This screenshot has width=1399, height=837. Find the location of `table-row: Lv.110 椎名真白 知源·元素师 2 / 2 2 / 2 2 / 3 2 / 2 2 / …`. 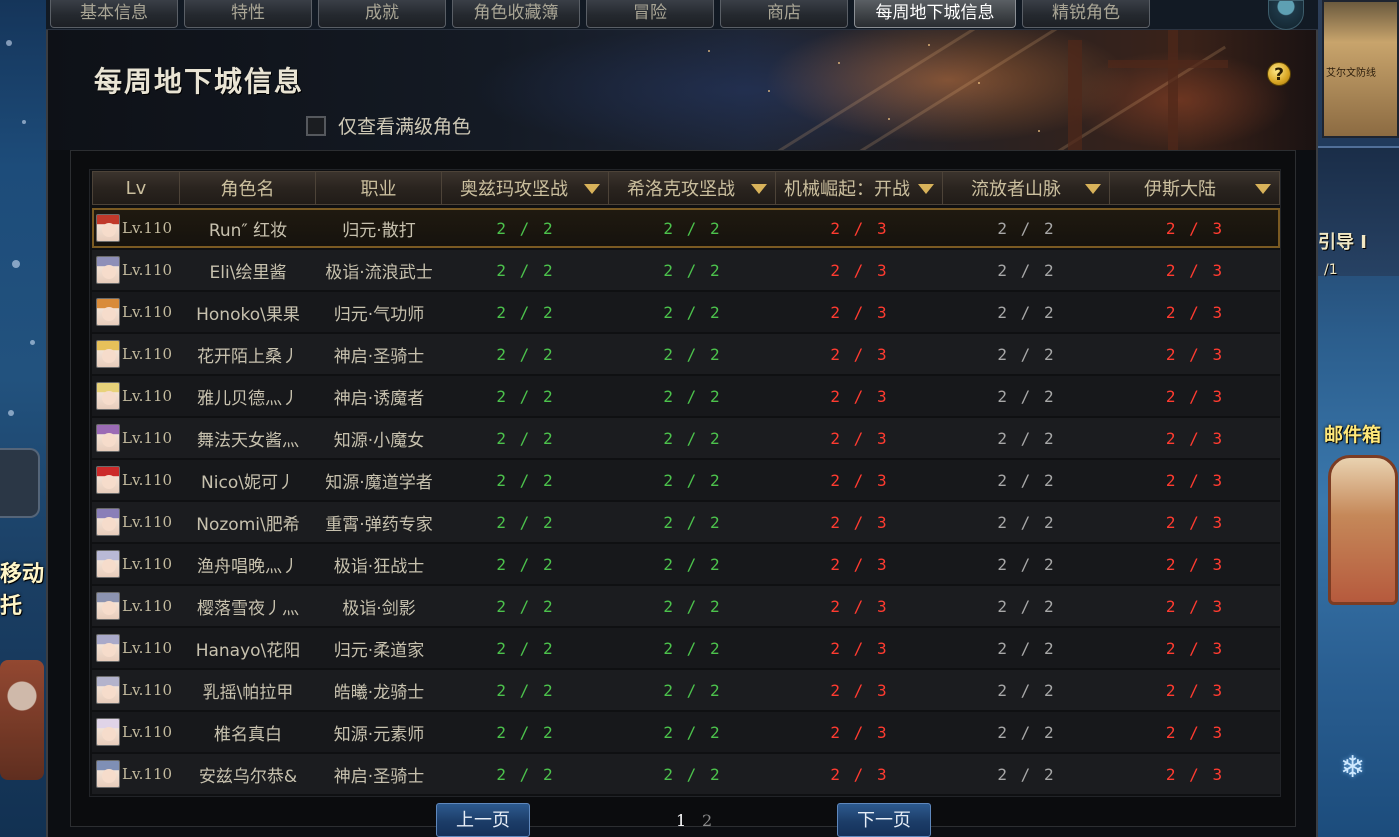

table-row: Lv.110 椎名真白 知源·元素师 2 / 2 2 / 2 2 / 3 2 / 2 2 / … is located at coordinates (686, 732).